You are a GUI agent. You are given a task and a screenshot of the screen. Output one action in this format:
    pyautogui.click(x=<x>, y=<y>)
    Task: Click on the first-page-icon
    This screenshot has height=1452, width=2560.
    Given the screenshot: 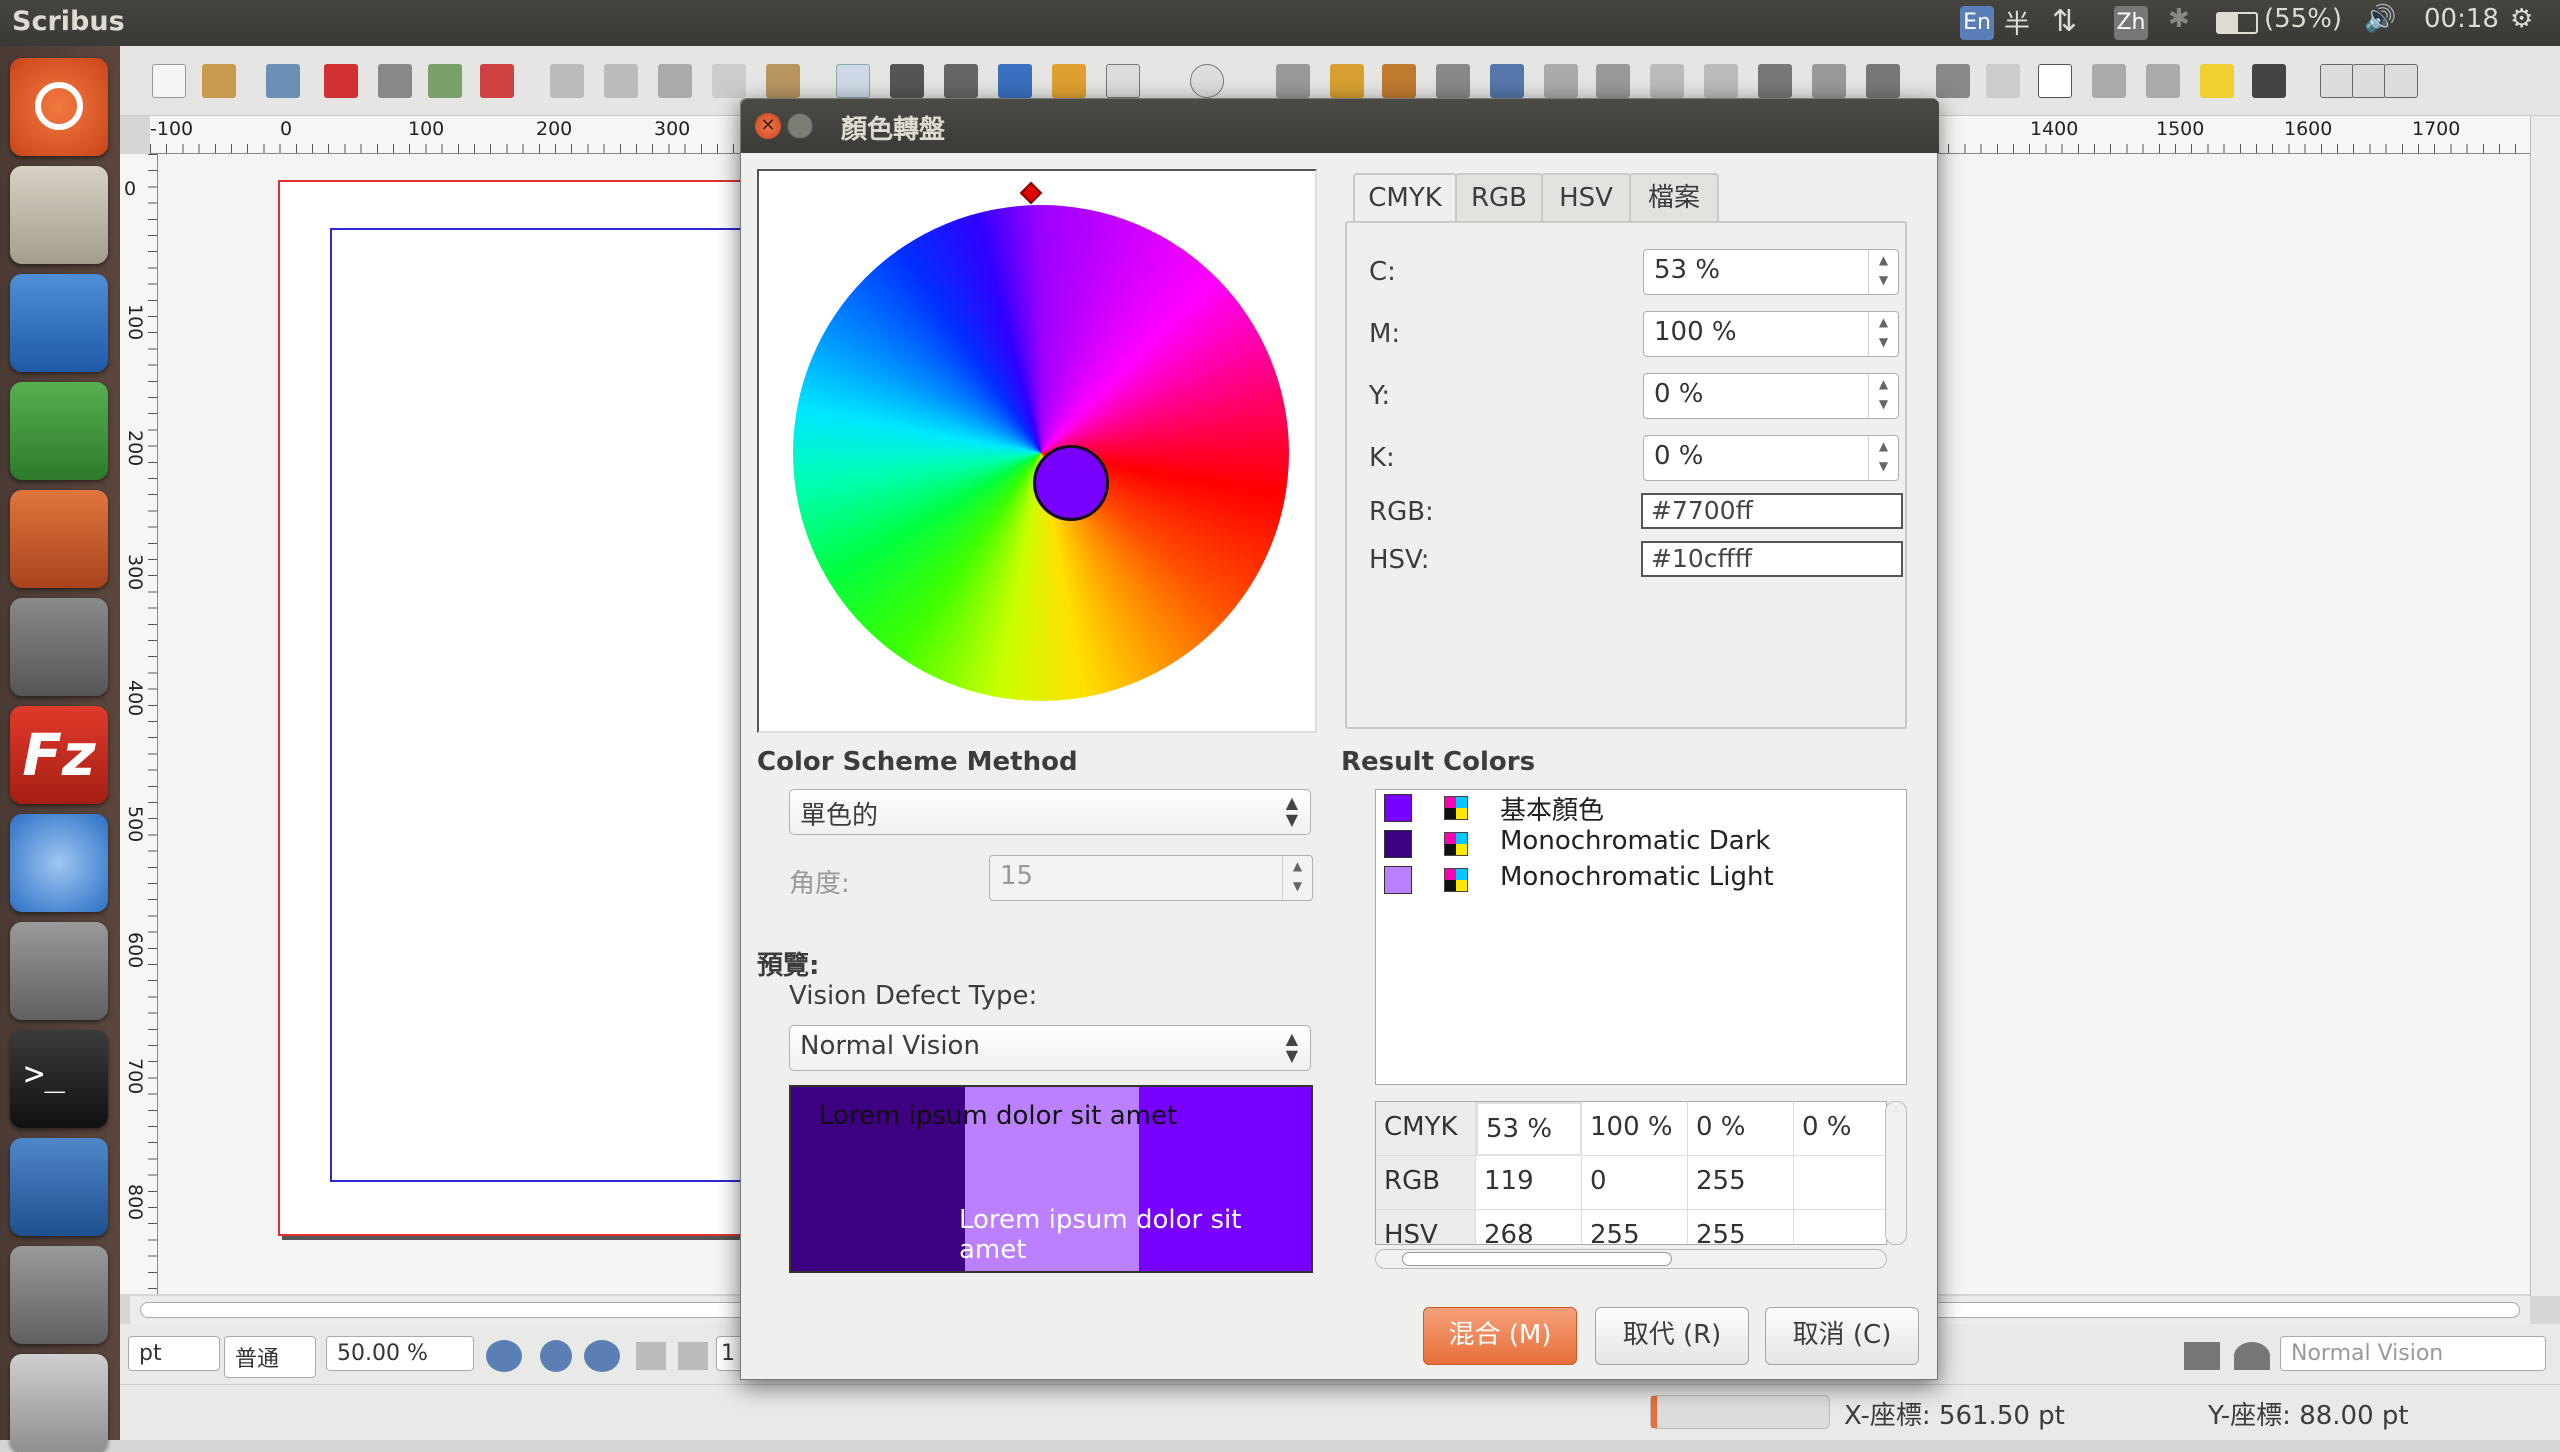 What is the action you would take?
    pyautogui.click(x=651, y=1356)
    